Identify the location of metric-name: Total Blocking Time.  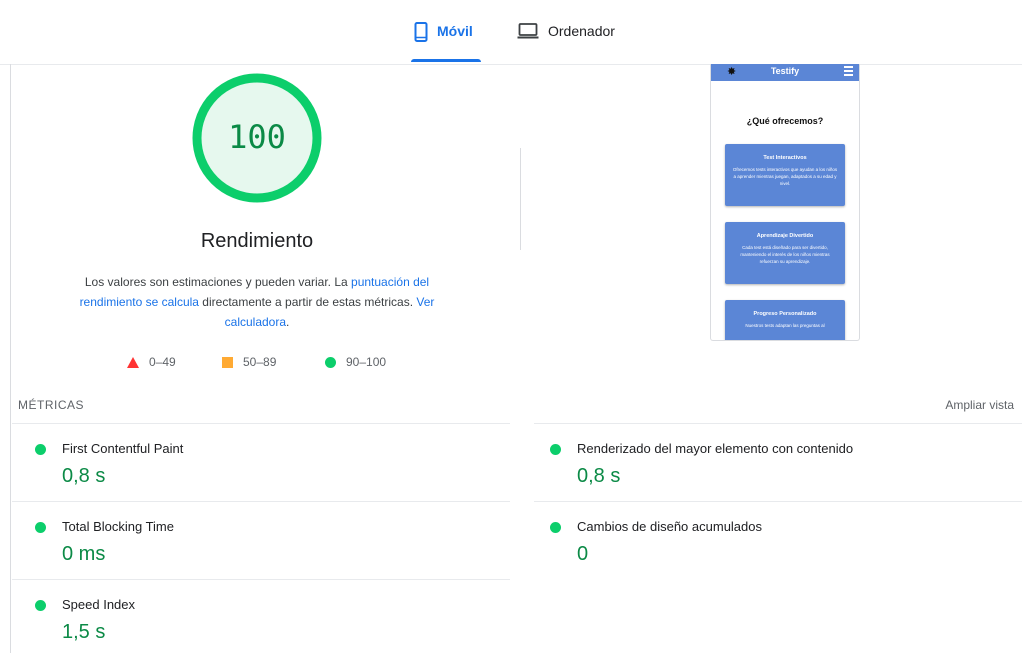
(118, 526).